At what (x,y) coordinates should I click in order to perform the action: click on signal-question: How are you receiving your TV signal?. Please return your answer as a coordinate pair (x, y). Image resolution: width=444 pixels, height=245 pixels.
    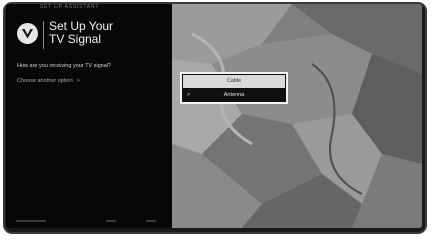
    Looking at the image, I should click on (64, 66).